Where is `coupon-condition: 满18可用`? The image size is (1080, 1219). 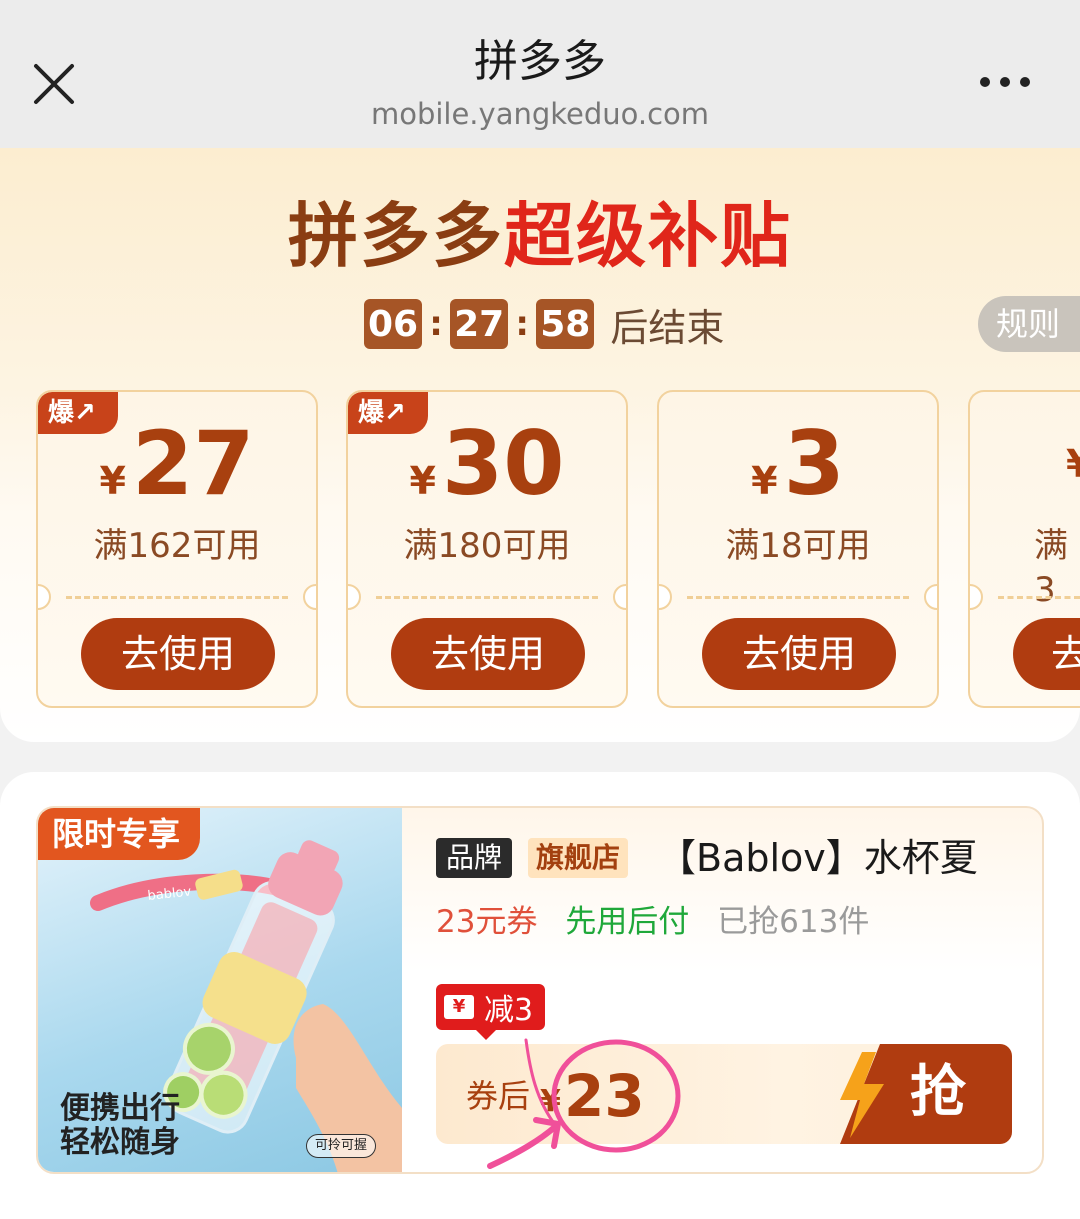
coupon-condition: 满18可用 is located at coordinates (798, 546).